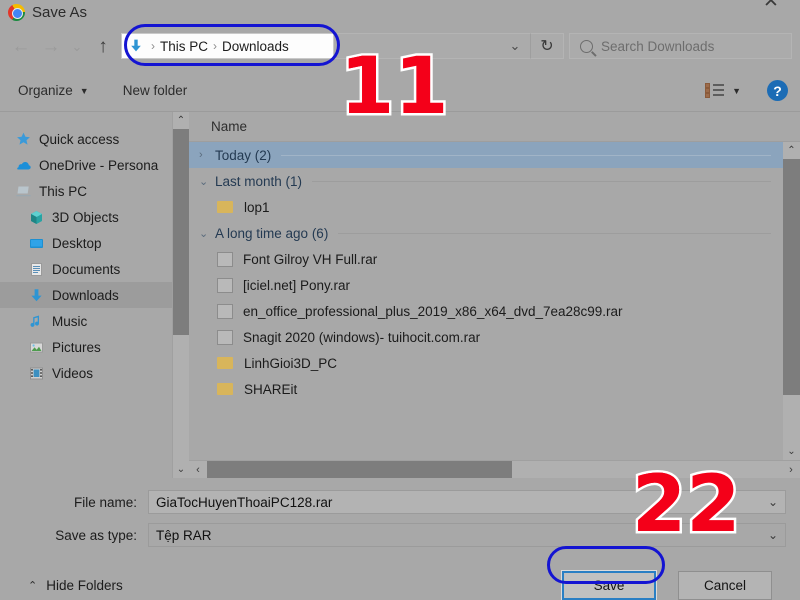 This screenshot has height=600, width=800. I want to click on sidebar-scrollbar: ⌃ ⌄, so click(180, 295).